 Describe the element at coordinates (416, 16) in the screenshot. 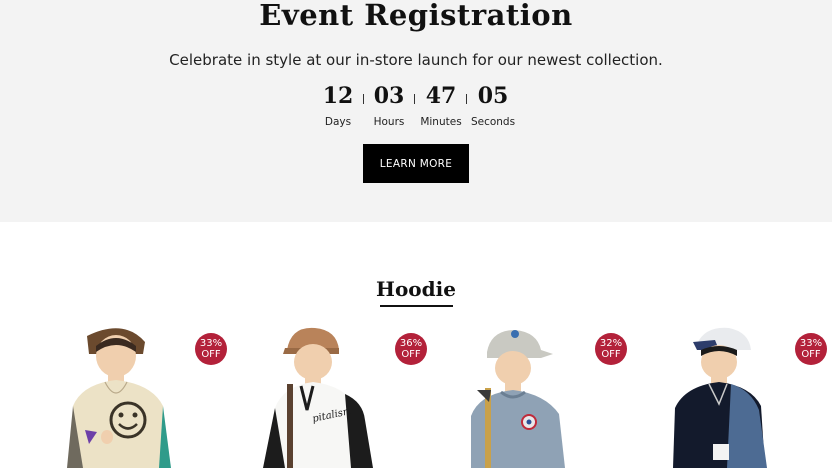

I see `event-title: Event Registration` at that location.